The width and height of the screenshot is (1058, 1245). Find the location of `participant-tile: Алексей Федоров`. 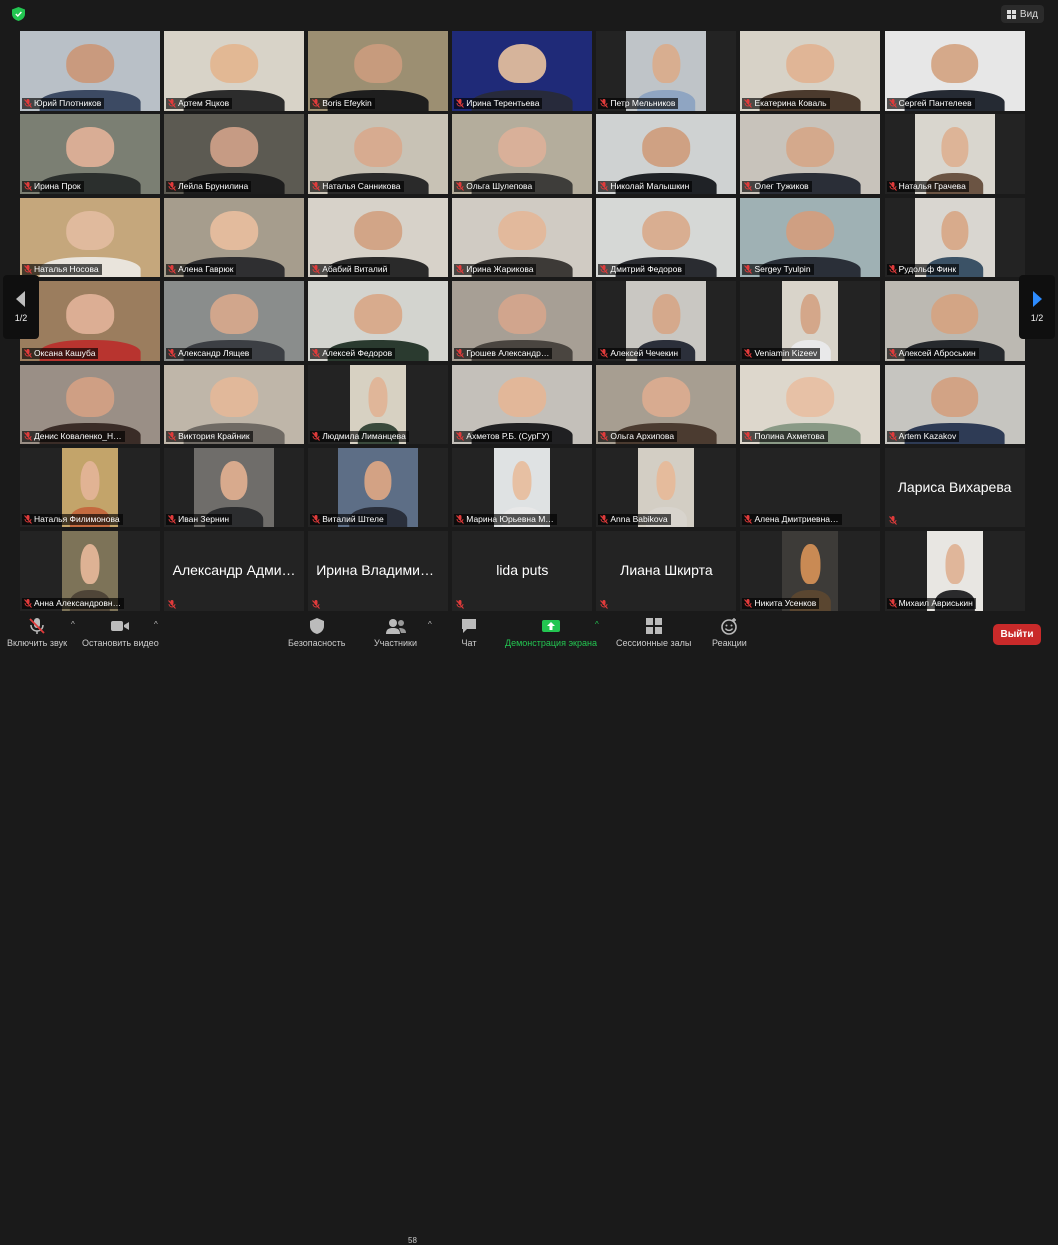

participant-tile: Алексей Федоров is located at coordinates (378, 321).